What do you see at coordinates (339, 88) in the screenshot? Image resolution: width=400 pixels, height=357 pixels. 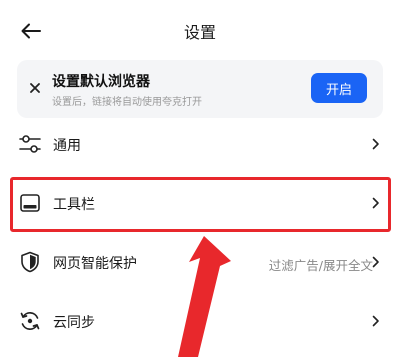 I see `enable-button: 开启` at bounding box center [339, 88].